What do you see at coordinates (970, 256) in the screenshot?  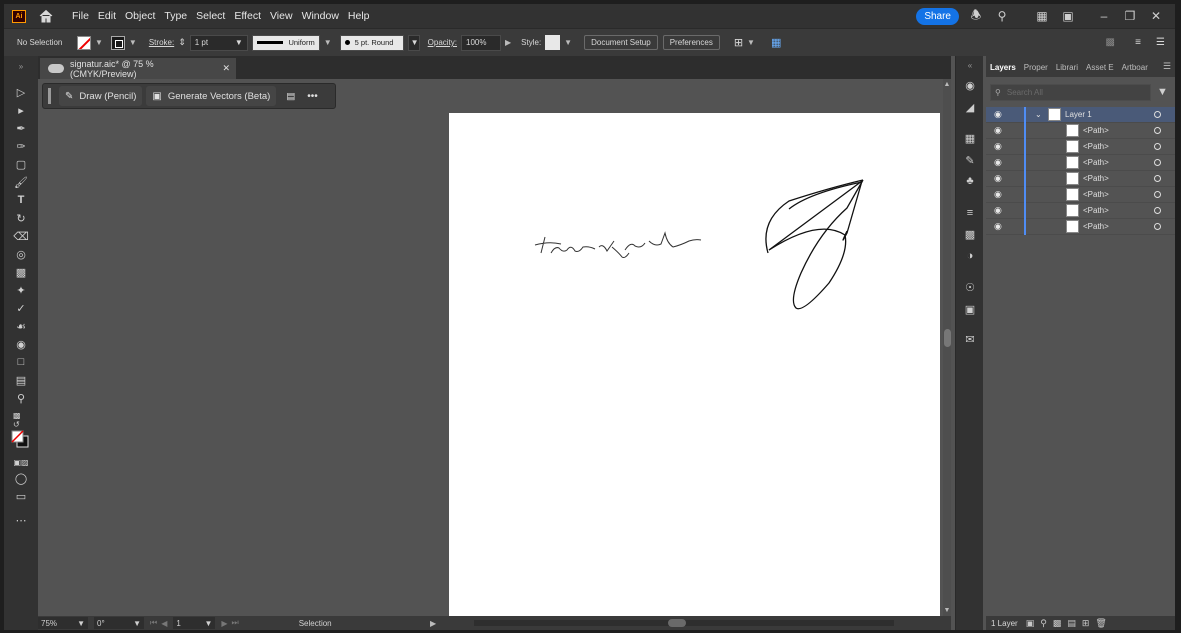 I see `transparency-icon: ◑` at bounding box center [970, 256].